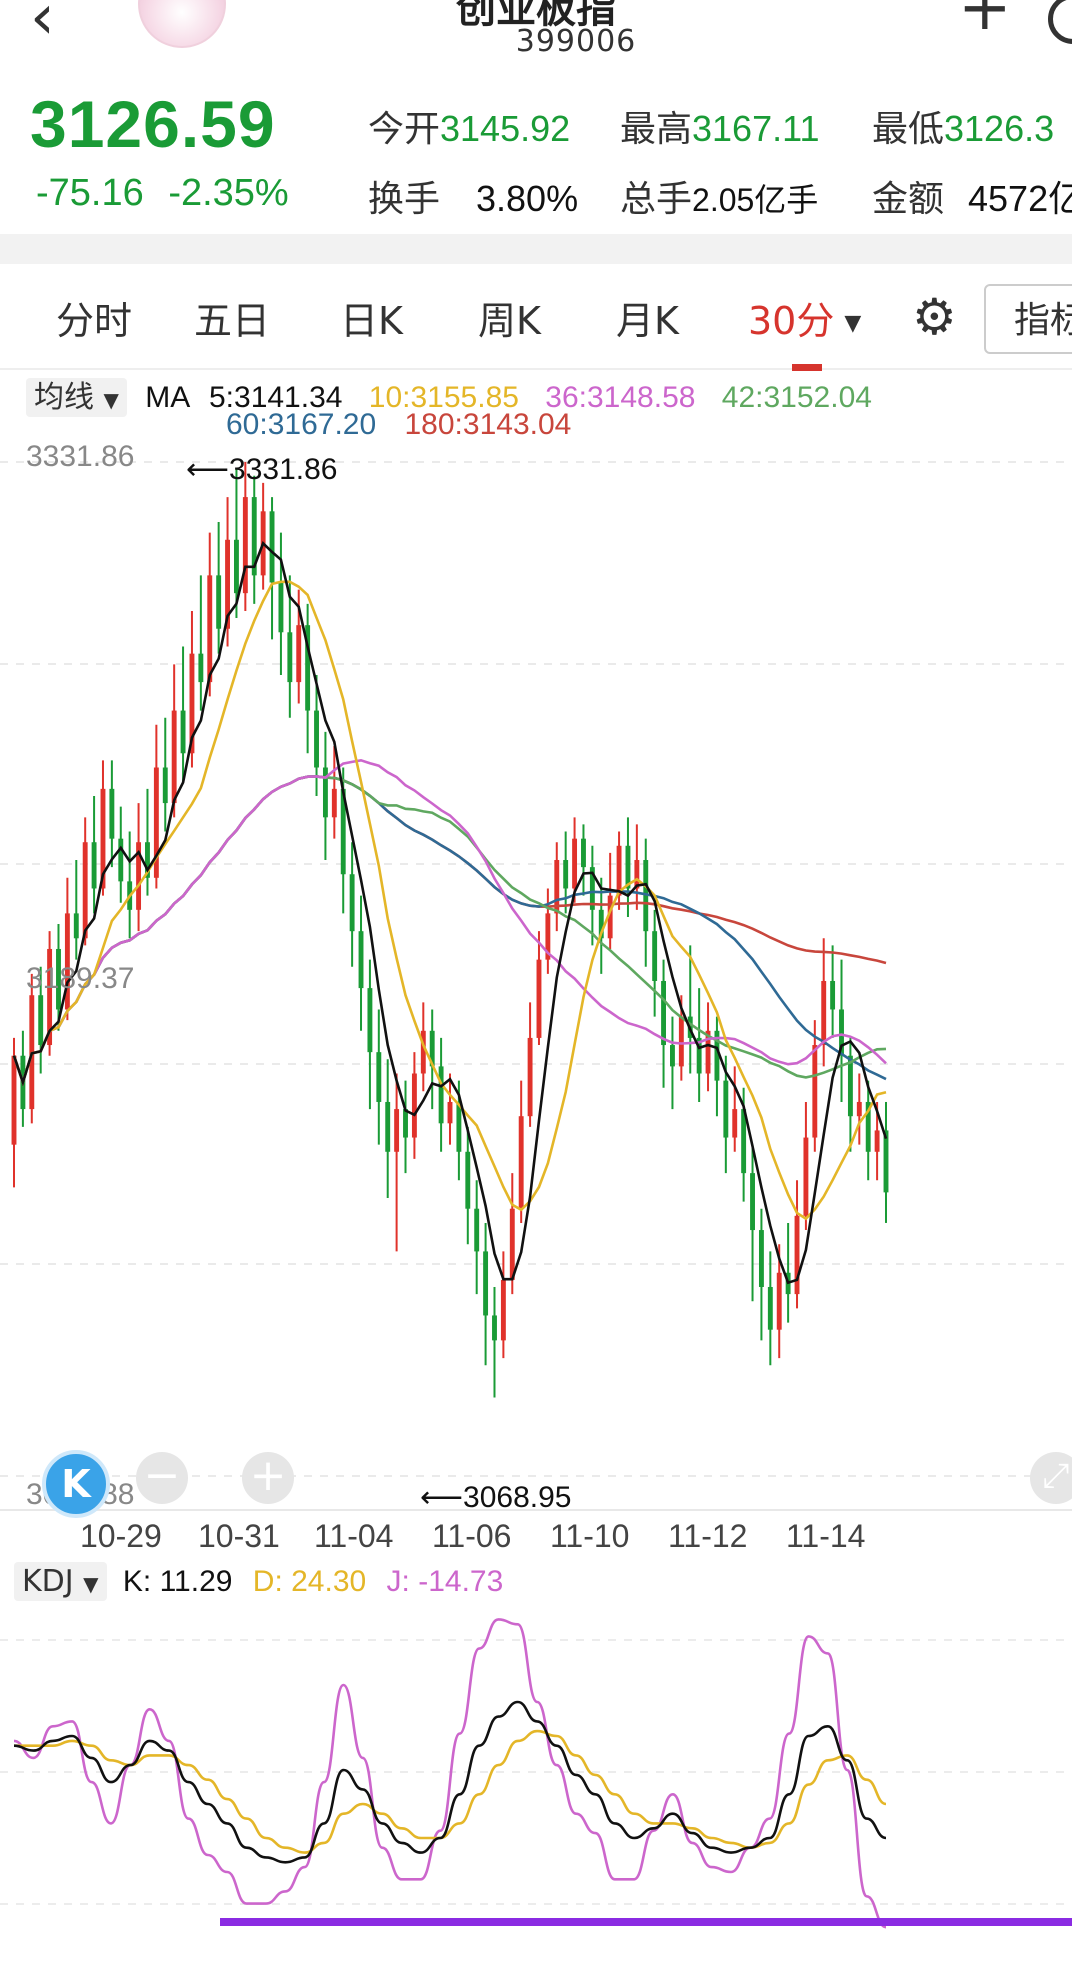  What do you see at coordinates (576, 41) in the screenshot?
I see `stock-code: 399006` at bounding box center [576, 41].